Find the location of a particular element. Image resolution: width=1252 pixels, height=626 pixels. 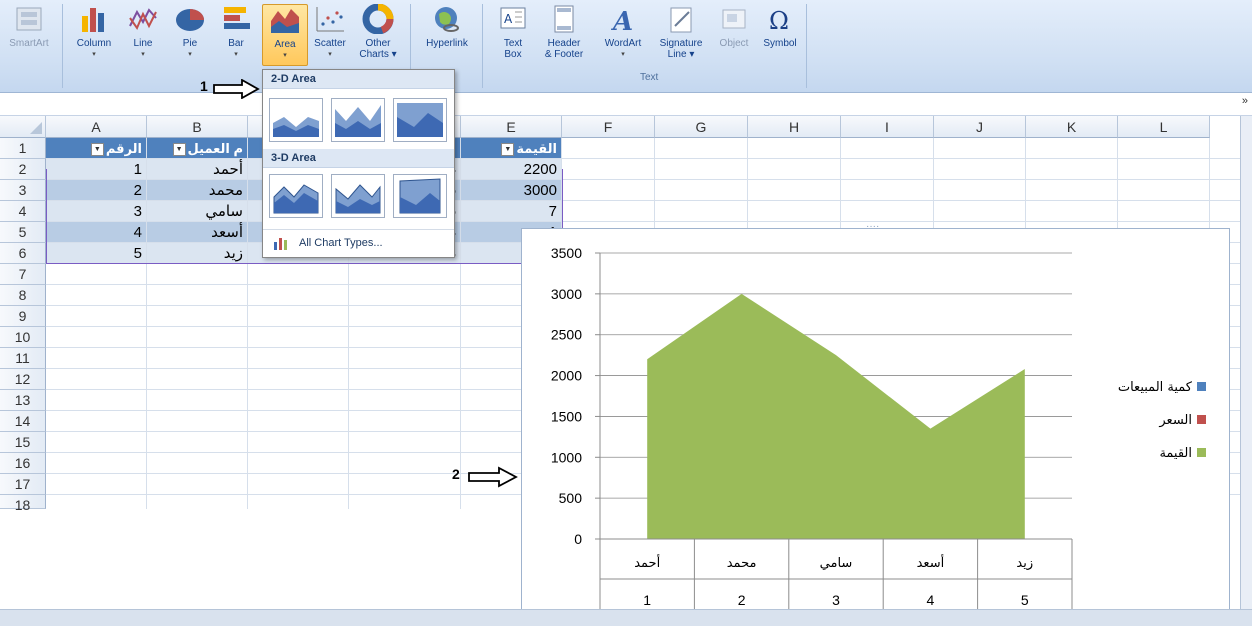

hyperlink-button: Hyperlink is located at coordinates (447, 35).